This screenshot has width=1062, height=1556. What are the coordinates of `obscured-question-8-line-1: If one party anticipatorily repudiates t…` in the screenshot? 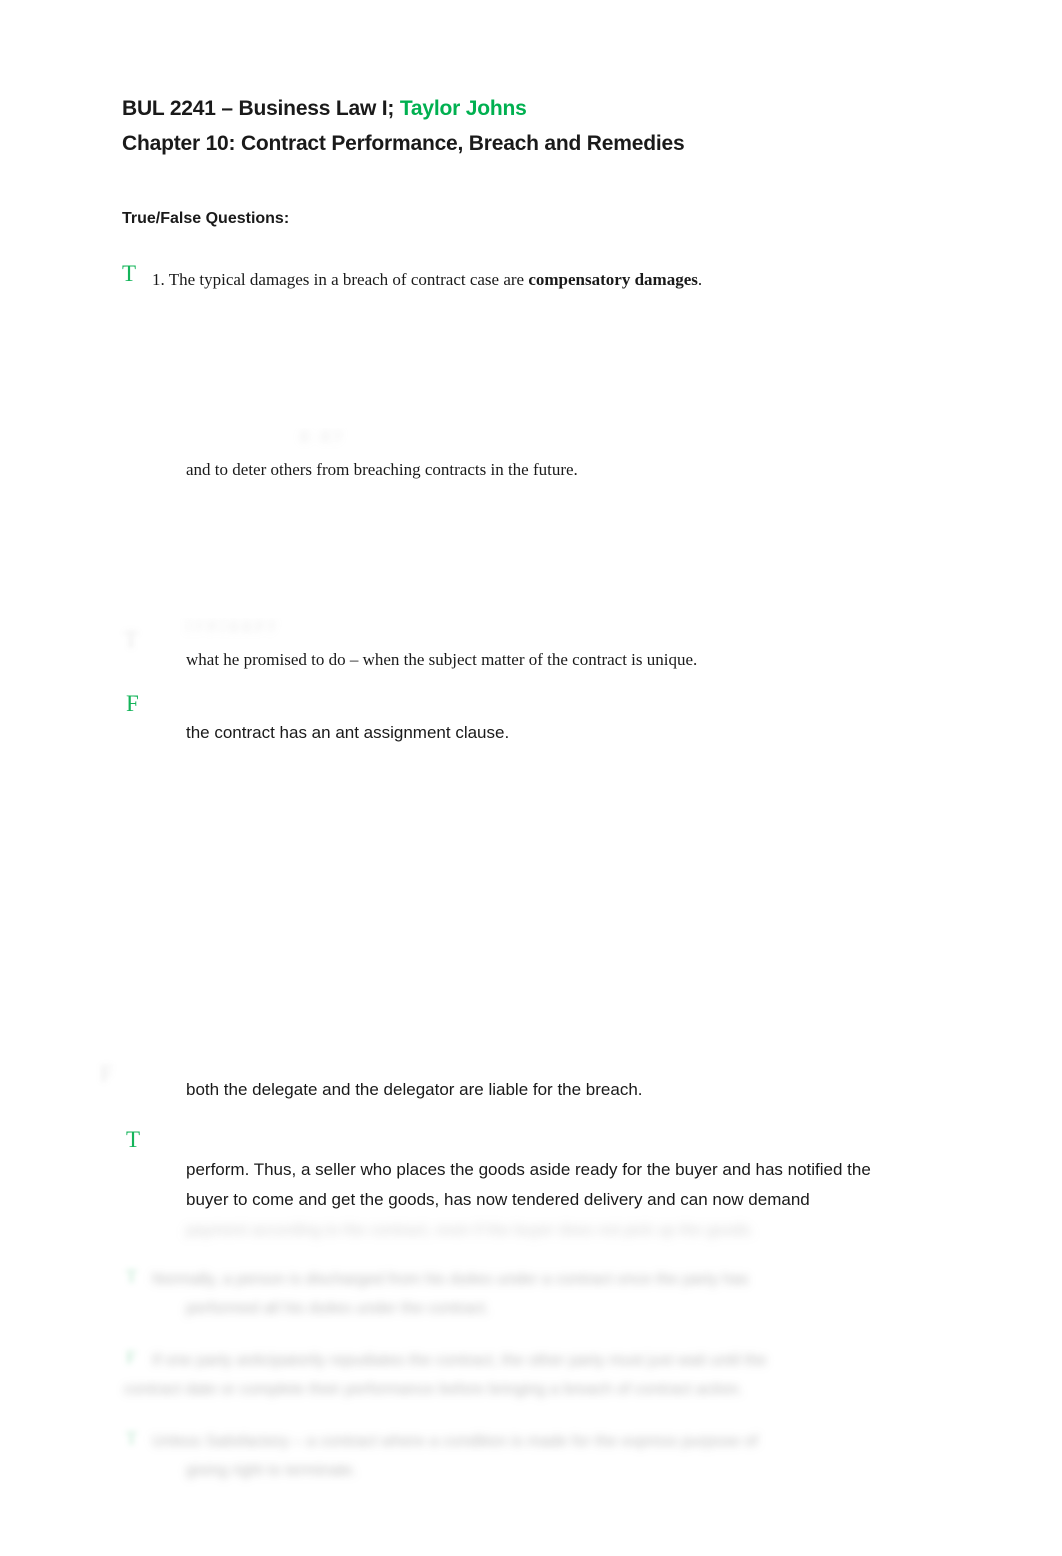 It's located at (459, 1360).